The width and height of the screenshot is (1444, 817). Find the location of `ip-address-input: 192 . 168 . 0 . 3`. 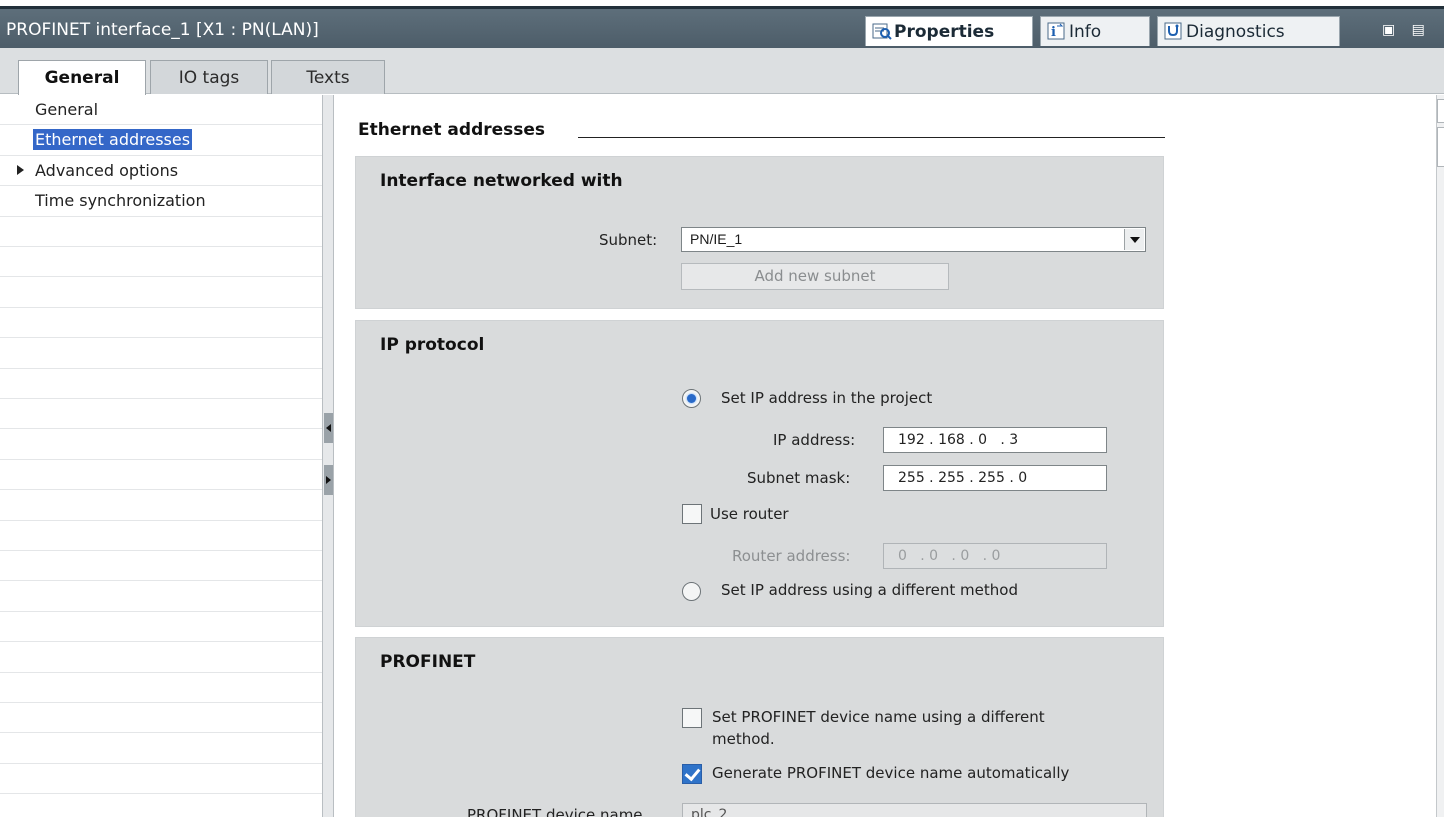

ip-address-input: 192 . 168 . 0 . 3 is located at coordinates (995, 440).